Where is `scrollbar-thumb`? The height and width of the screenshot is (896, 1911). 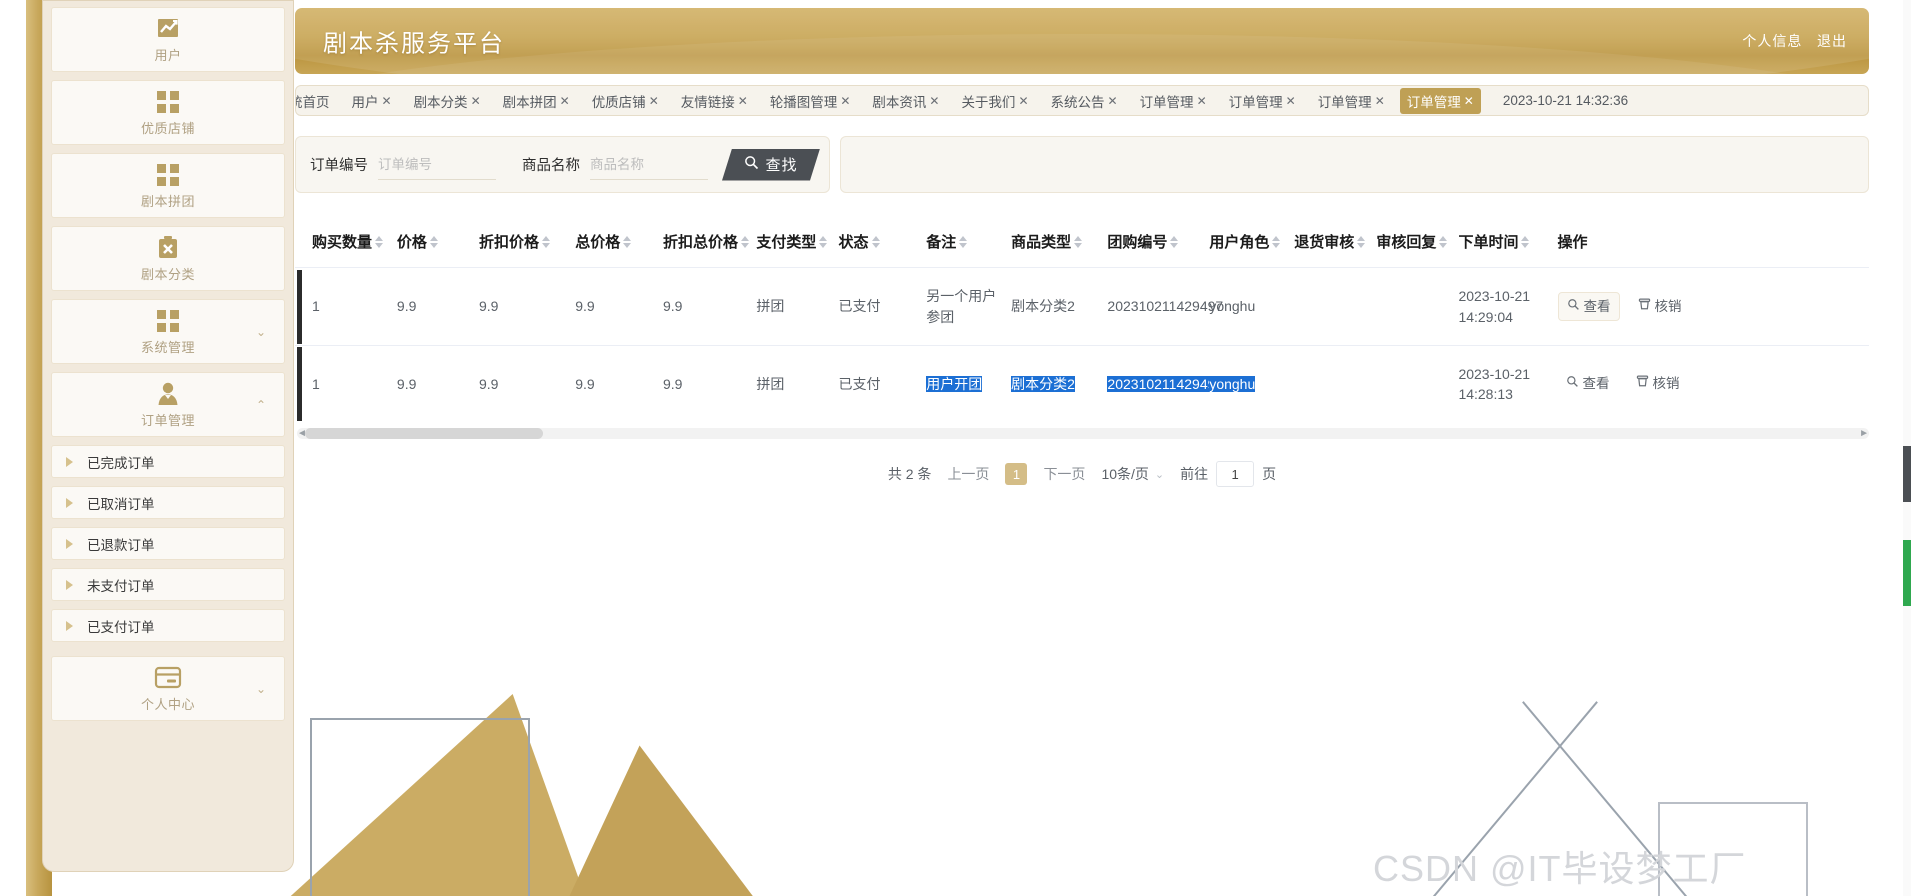 scrollbar-thumb is located at coordinates (424, 434).